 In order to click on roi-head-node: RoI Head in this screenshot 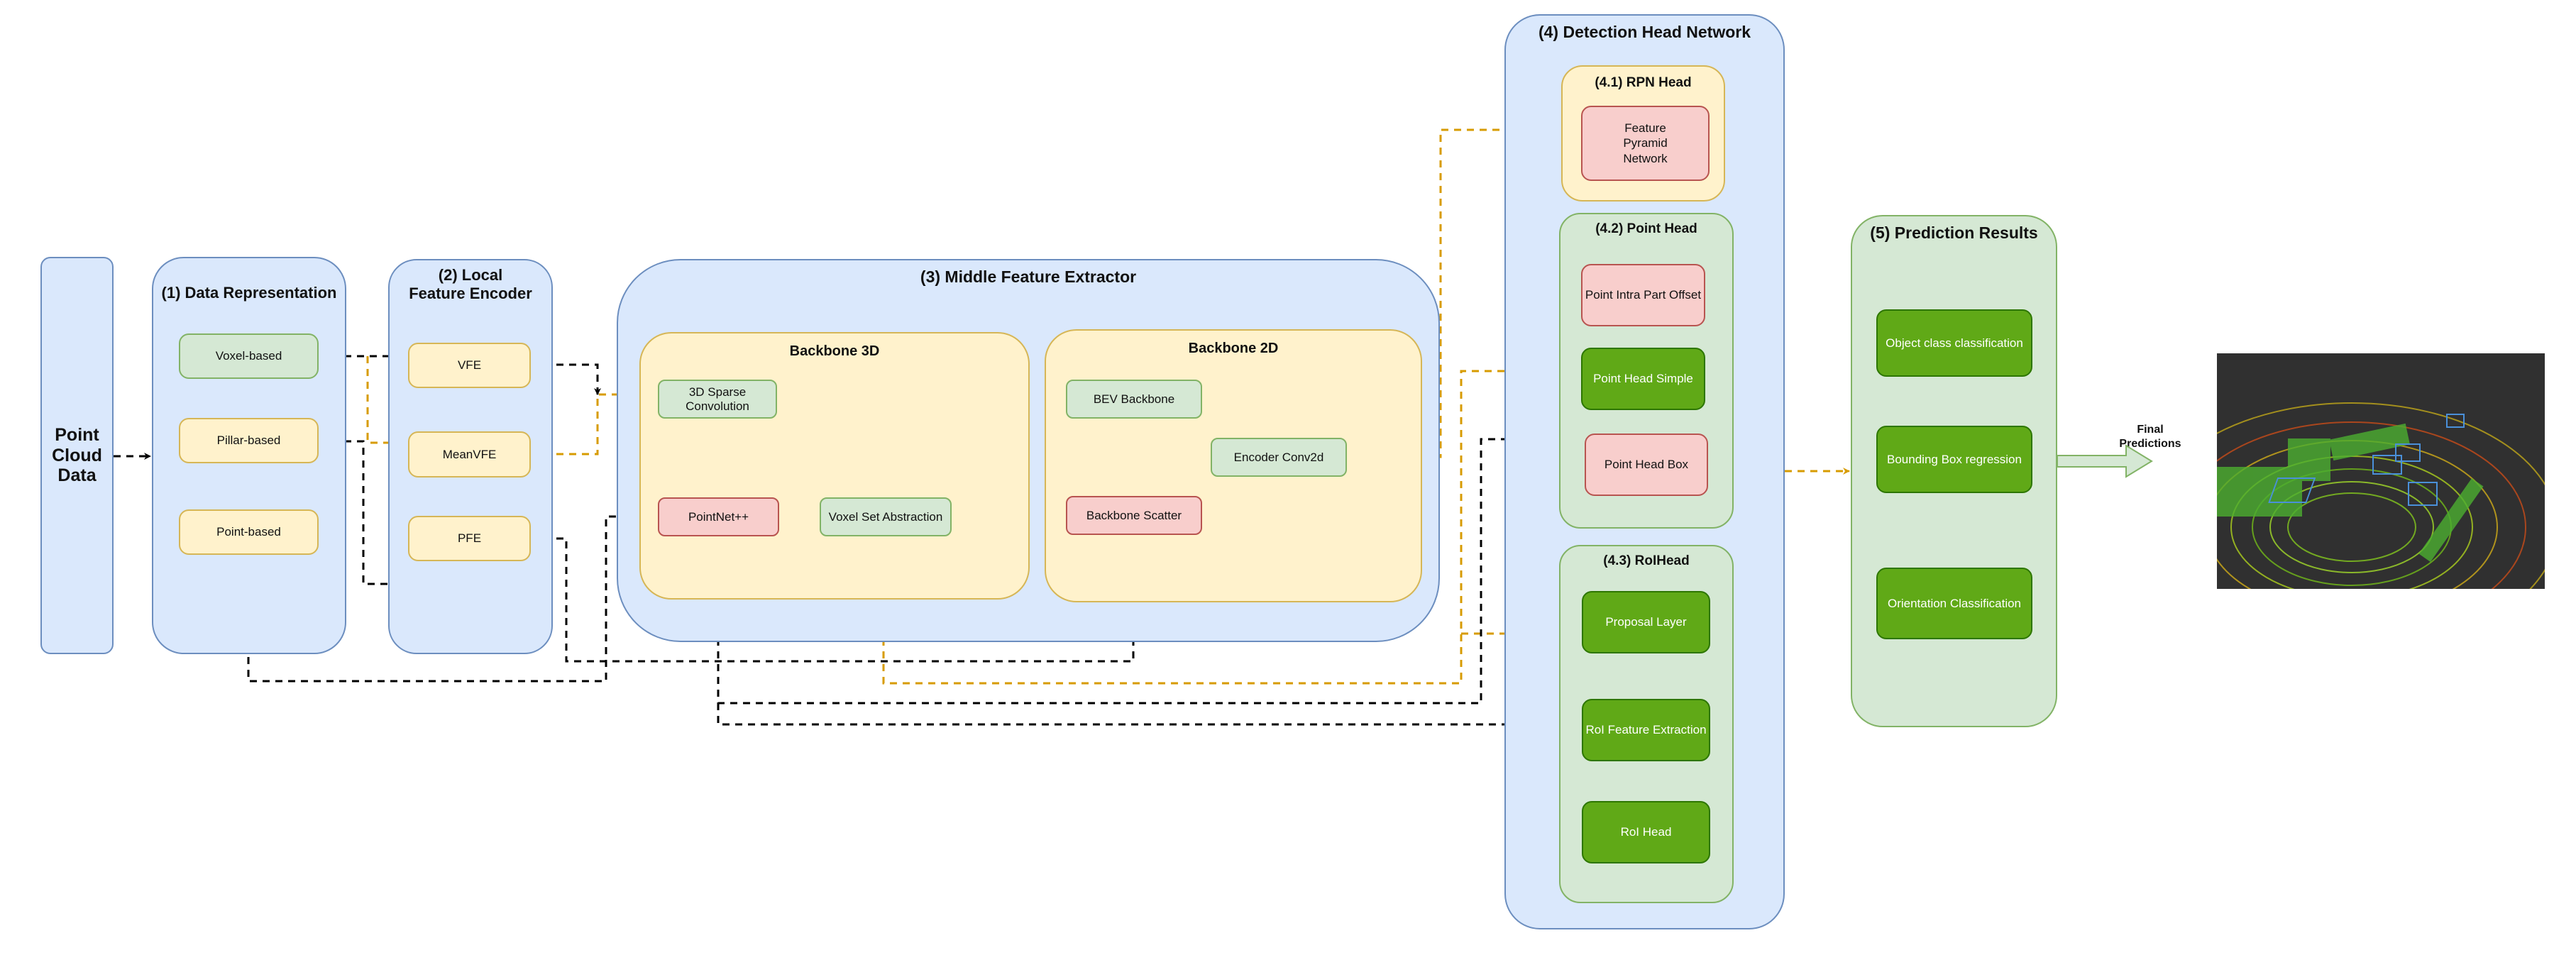, I will do `click(1646, 832)`.